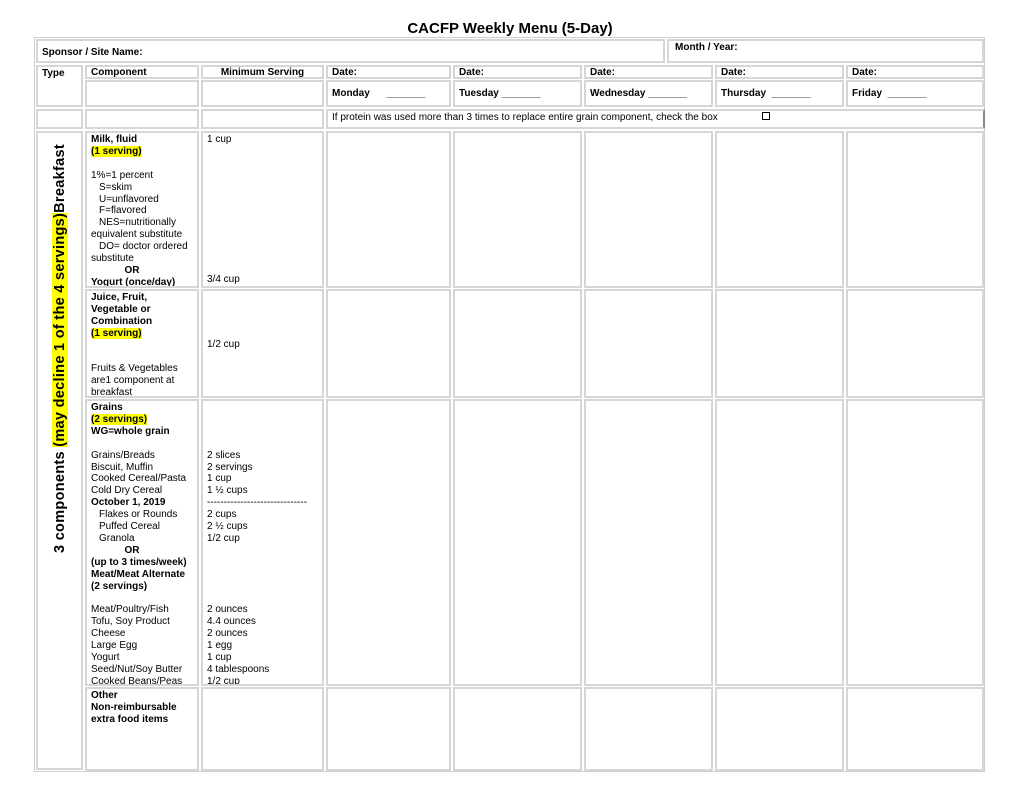 Image resolution: width=1020 pixels, height=788 pixels. I want to click on sponsor-site-name-label: Sponsor / Site Name:, so click(92, 52).